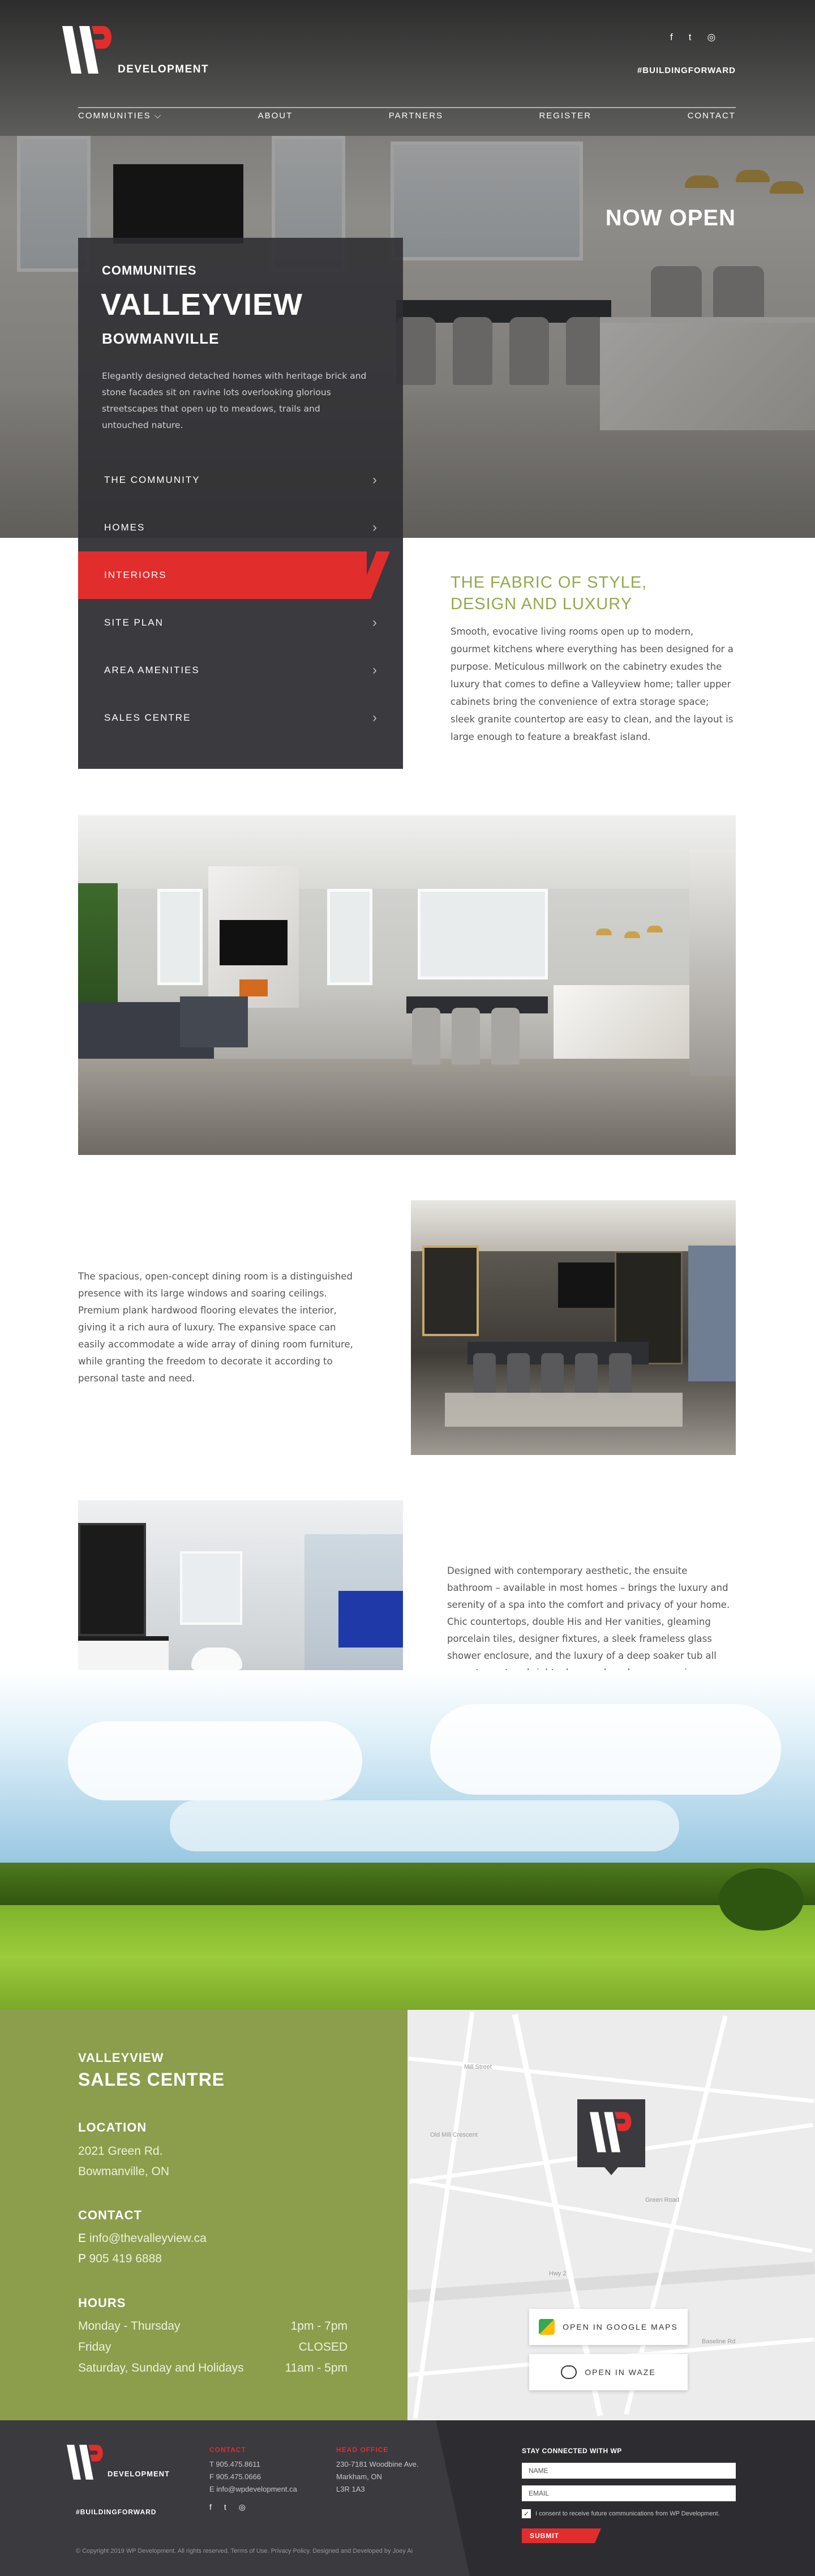  I want to click on hours-row: Friday CLOSED, so click(213, 2347).